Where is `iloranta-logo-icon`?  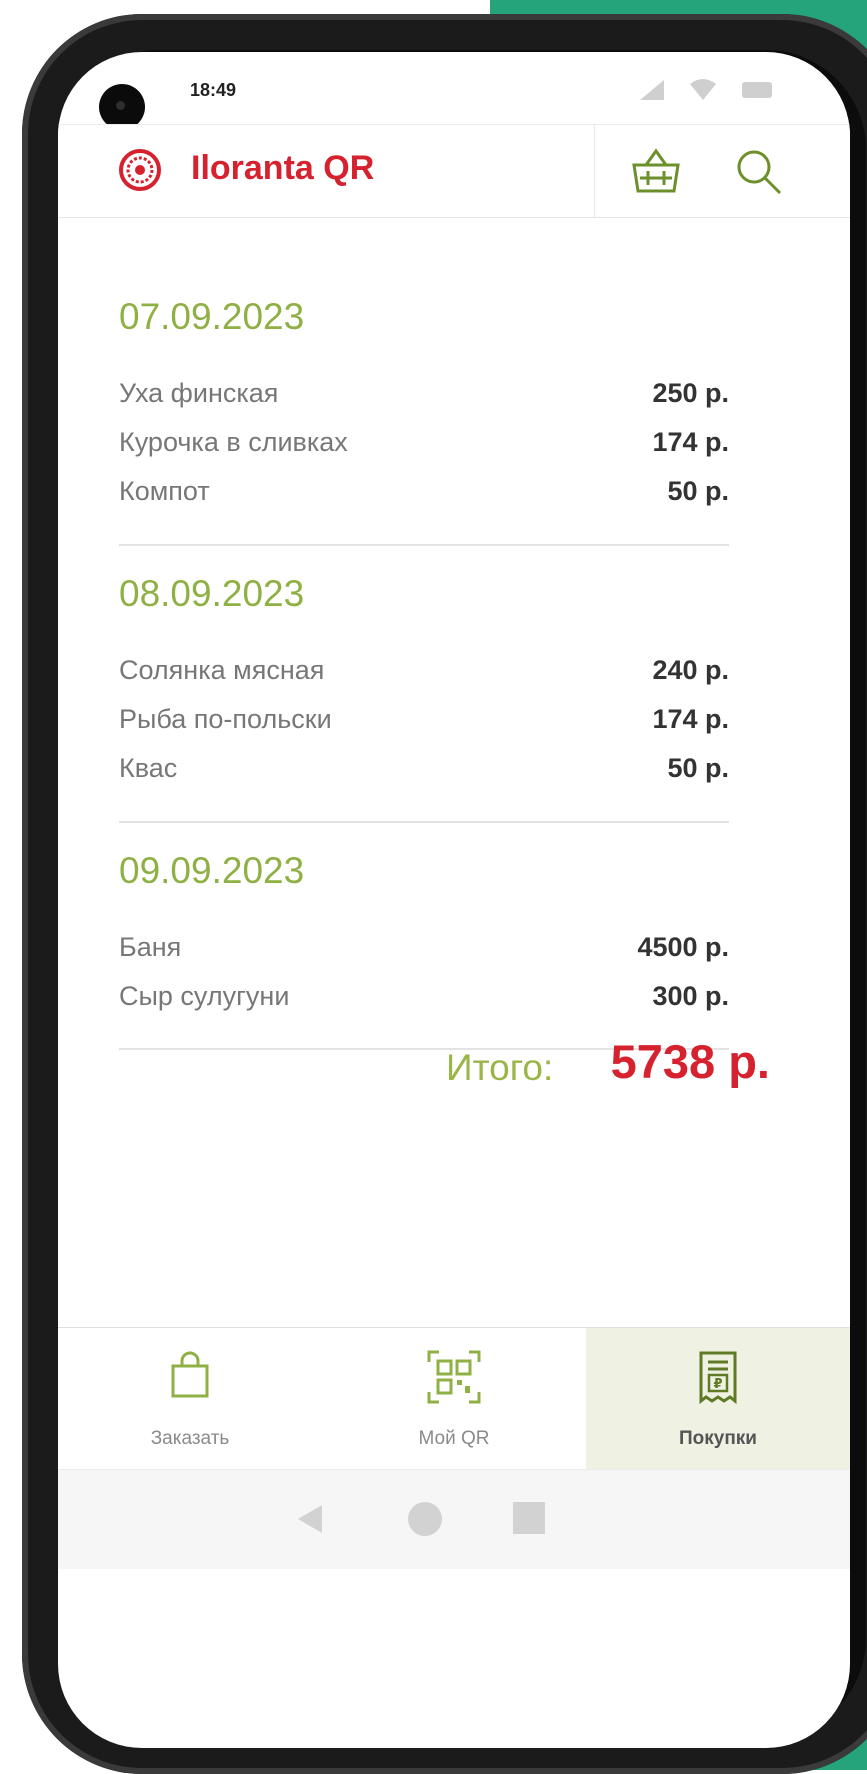
iloranta-logo-icon is located at coordinates (140, 170).